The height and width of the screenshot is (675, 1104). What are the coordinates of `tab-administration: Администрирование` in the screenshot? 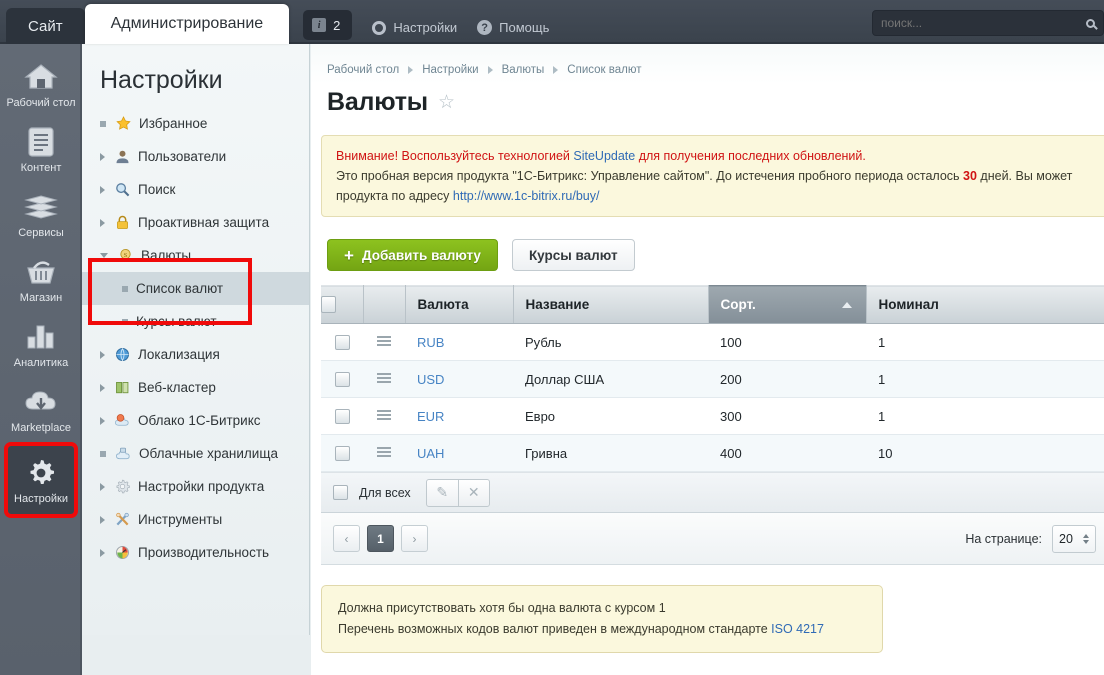 It's located at (187, 24).